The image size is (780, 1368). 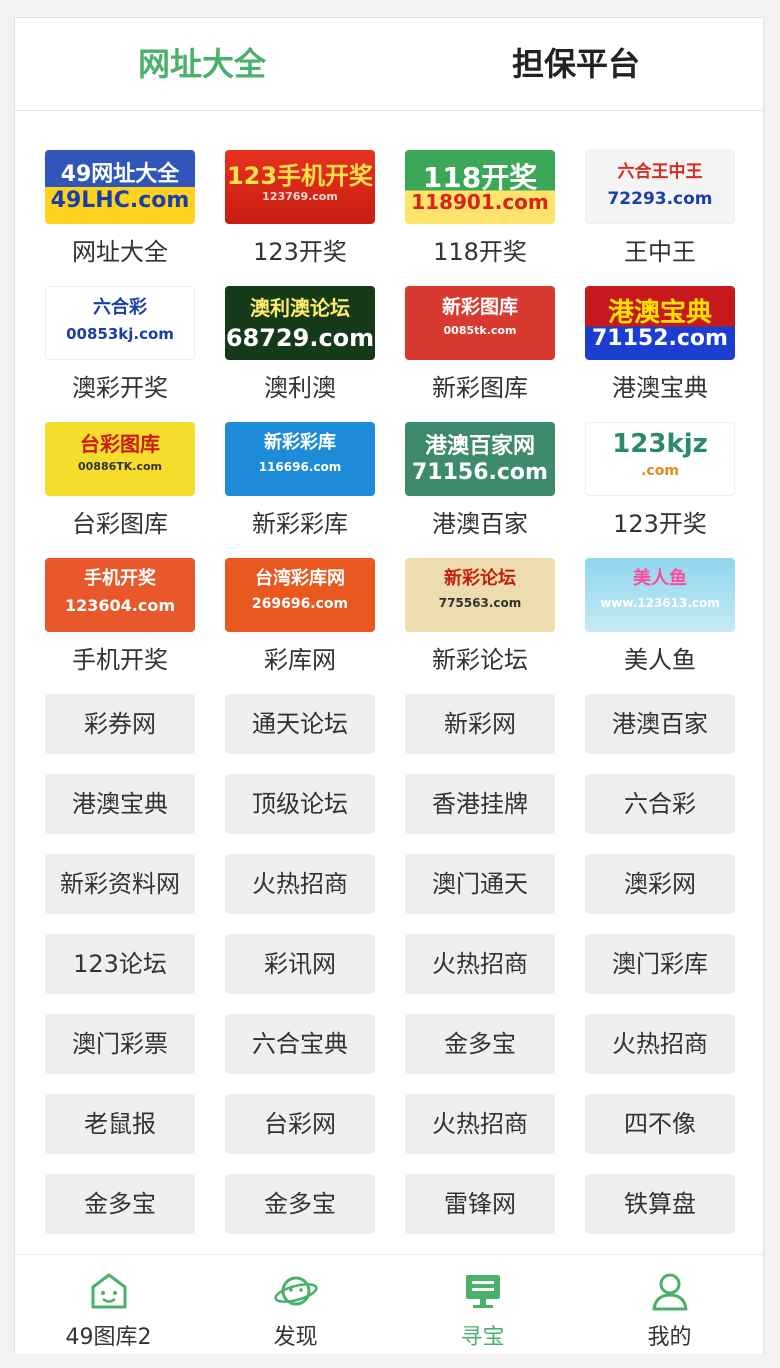 I want to click on logo-domain: 72293.com, so click(x=660, y=199).